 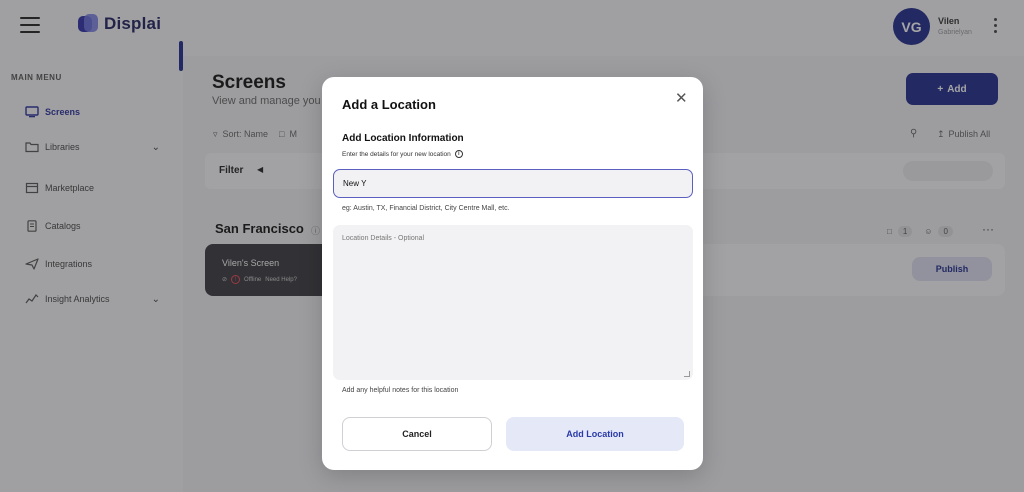 I want to click on info-icon: i, so click(x=458, y=154).